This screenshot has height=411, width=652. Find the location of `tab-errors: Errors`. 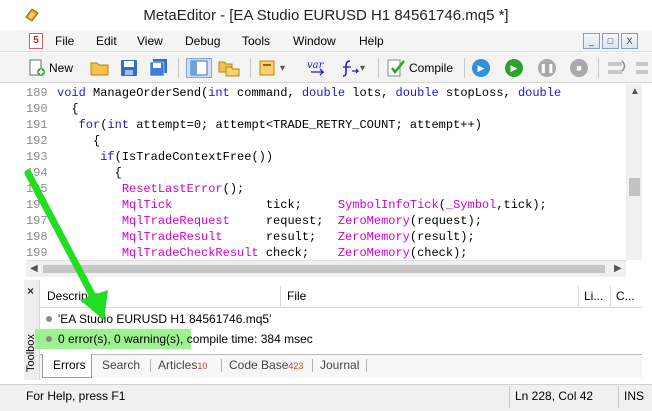

tab-errors: Errors is located at coordinates (69, 365).